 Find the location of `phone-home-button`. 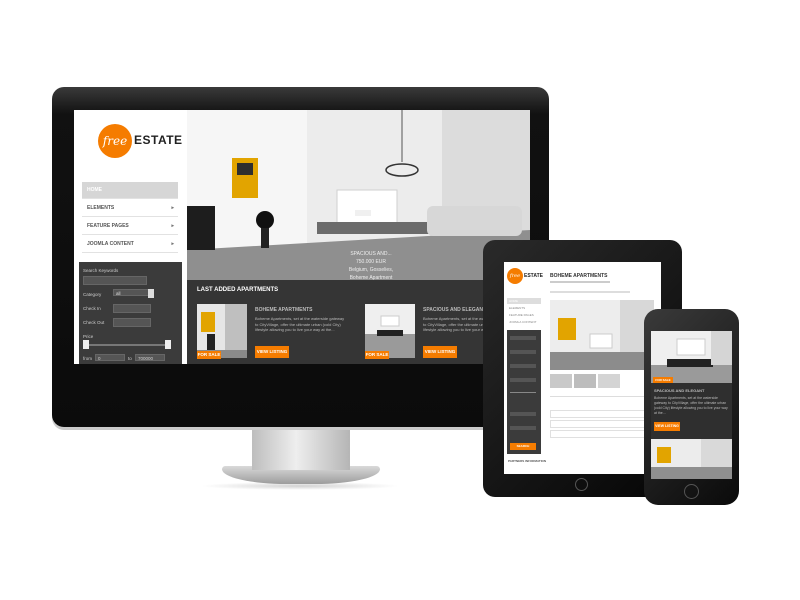

phone-home-button is located at coordinates (691, 491).